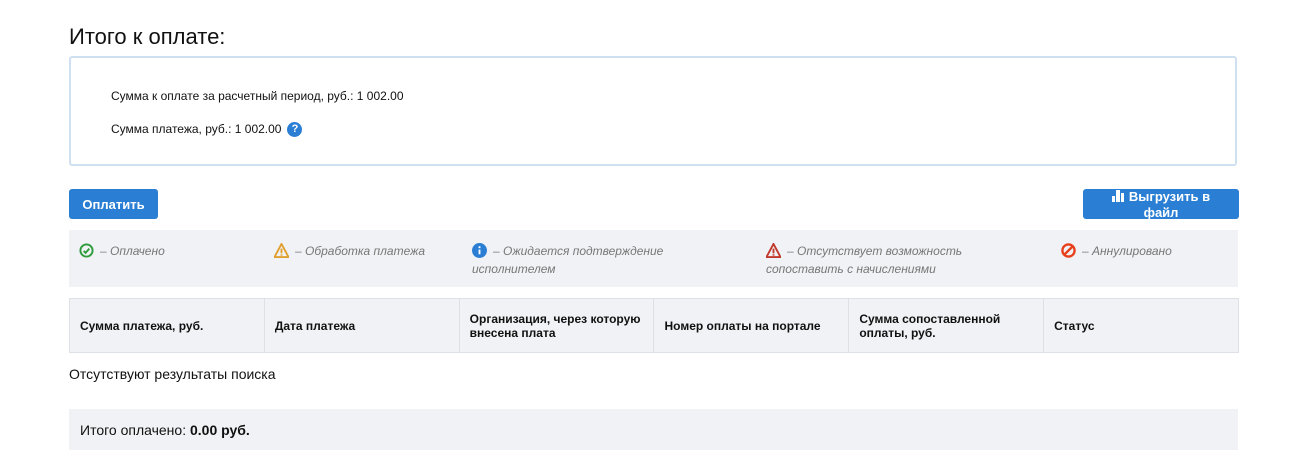  Describe the element at coordinates (1118, 197) in the screenshot. I see `chart-icon` at that location.